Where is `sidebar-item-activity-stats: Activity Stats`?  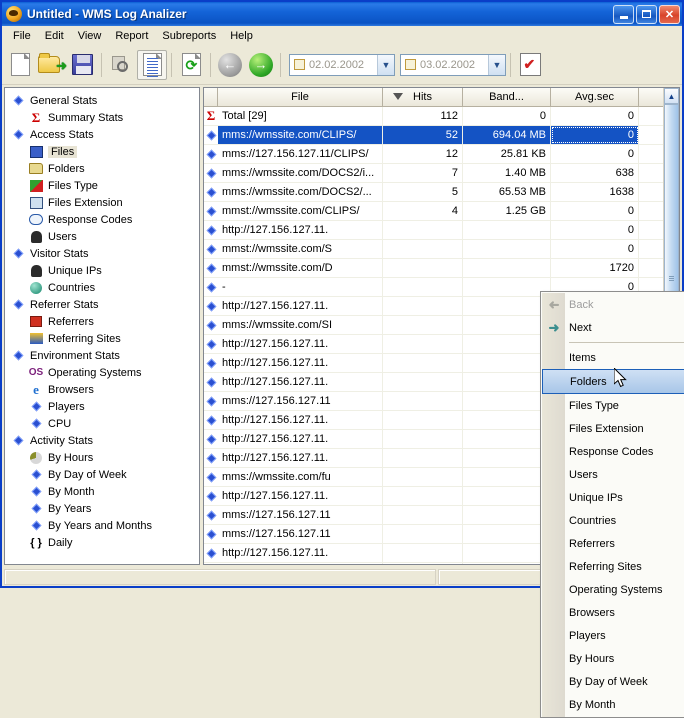 sidebar-item-activity-stats: Activity Stats is located at coordinates (103, 440).